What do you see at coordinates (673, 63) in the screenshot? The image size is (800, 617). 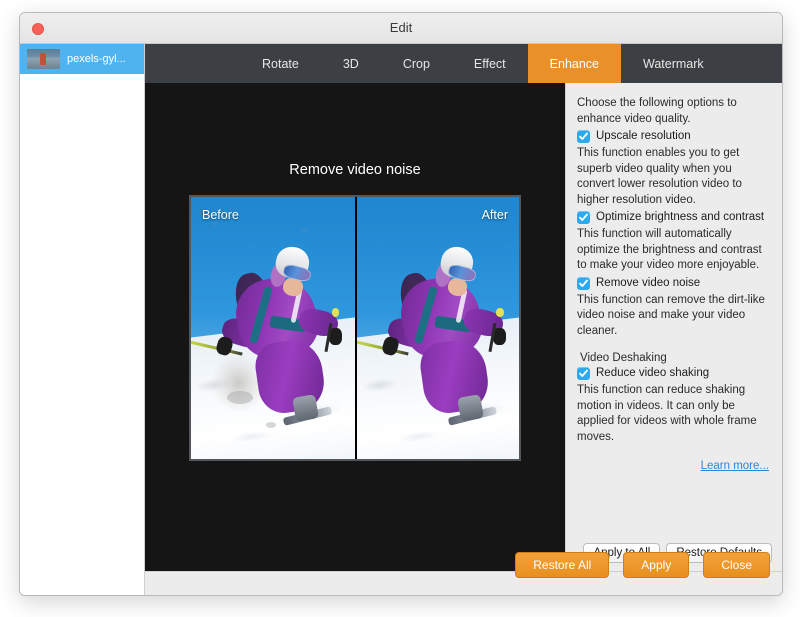 I see `tab-watermark: Watermark` at bounding box center [673, 63].